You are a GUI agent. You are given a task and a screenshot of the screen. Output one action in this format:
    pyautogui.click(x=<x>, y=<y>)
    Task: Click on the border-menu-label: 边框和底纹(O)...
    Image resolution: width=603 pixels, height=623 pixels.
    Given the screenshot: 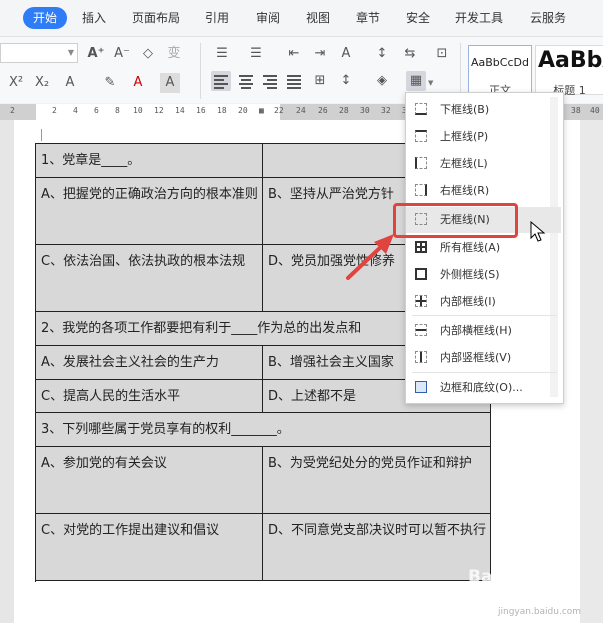 What is the action you would take?
    pyautogui.click(x=481, y=387)
    